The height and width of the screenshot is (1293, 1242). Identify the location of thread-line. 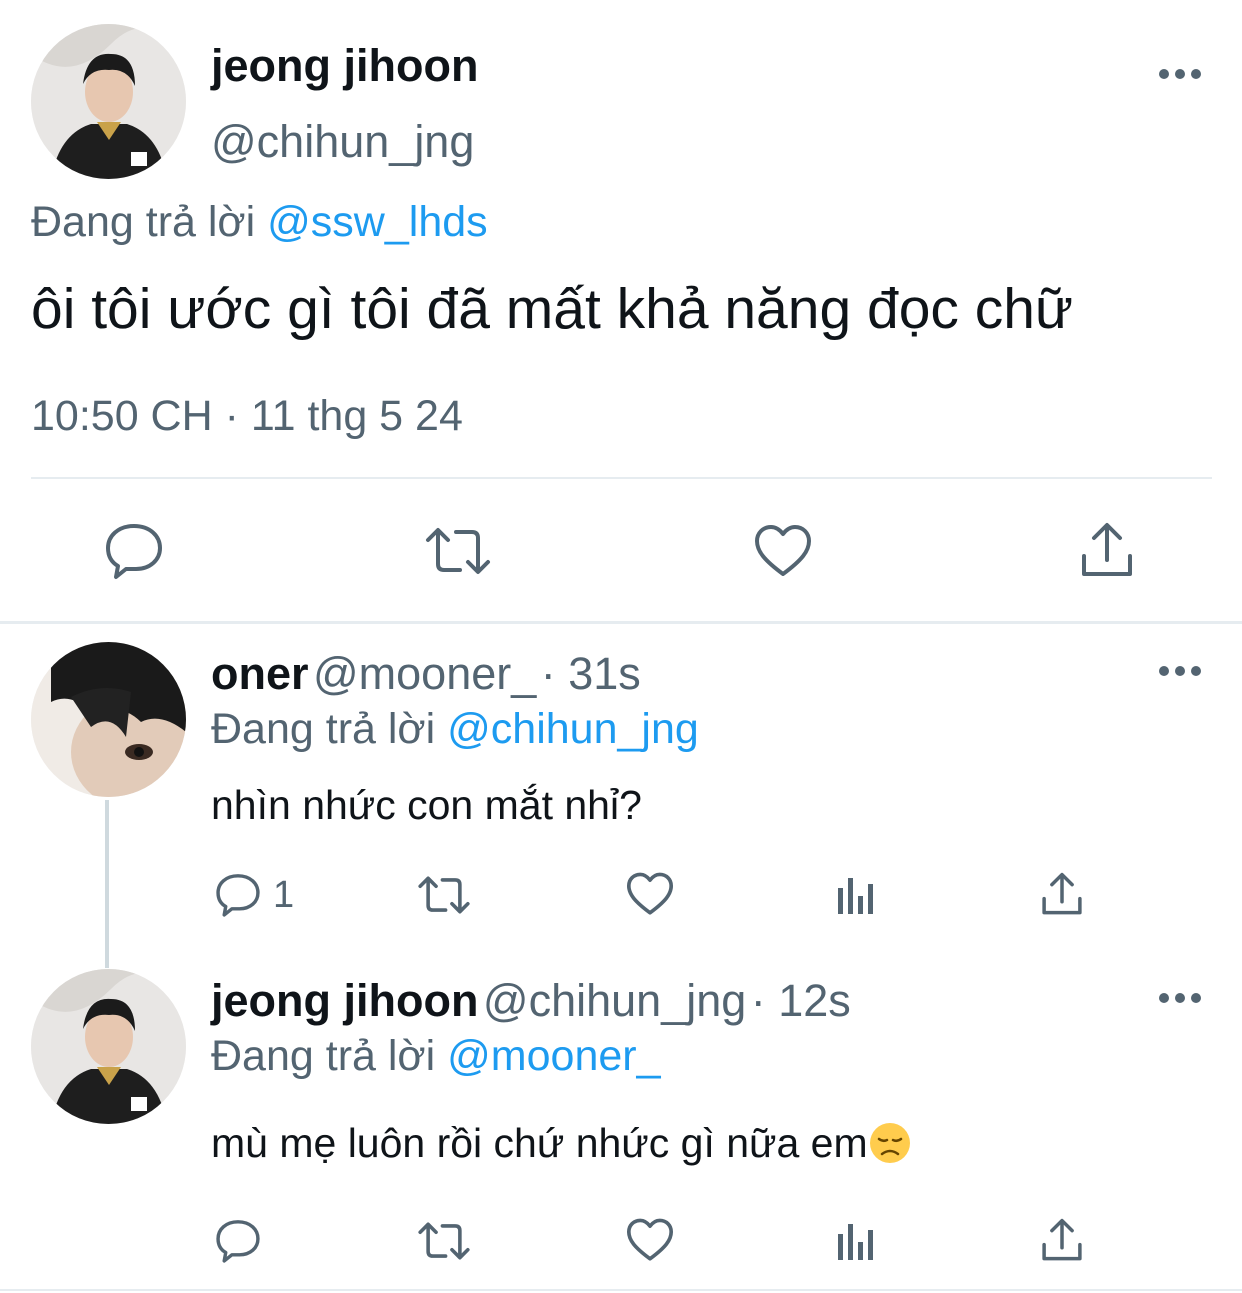
(107, 884).